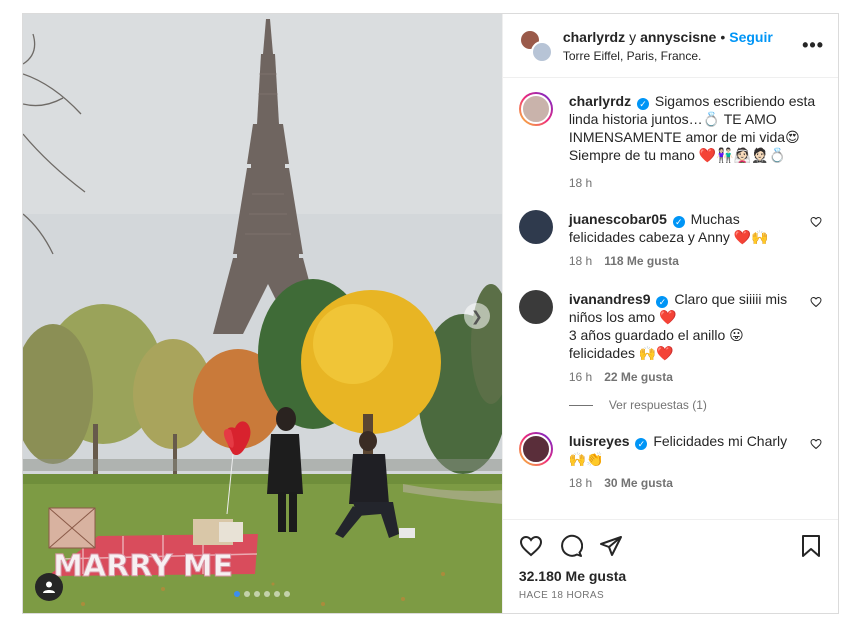 The width and height of the screenshot is (849, 623). I want to click on comment-username: charlyrdz, so click(600, 101).